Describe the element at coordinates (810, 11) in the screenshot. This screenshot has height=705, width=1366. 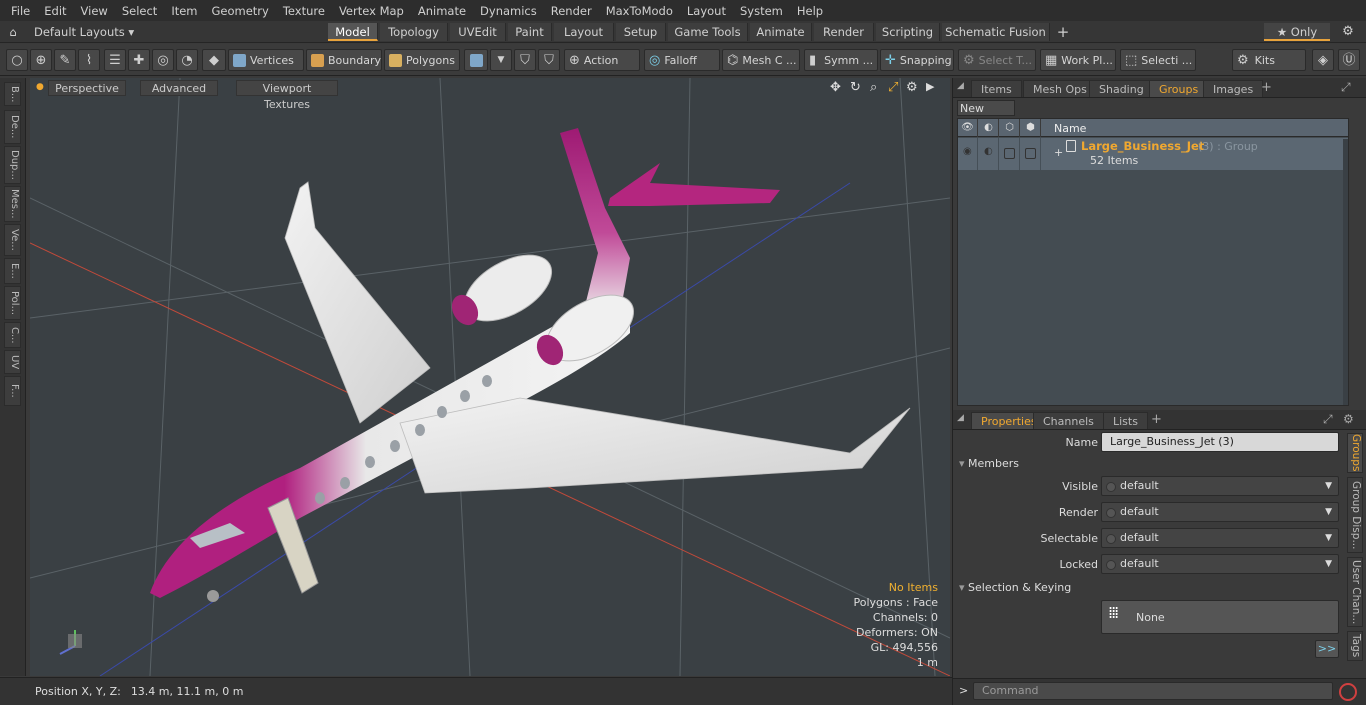
I see `menu-help: Help` at that location.